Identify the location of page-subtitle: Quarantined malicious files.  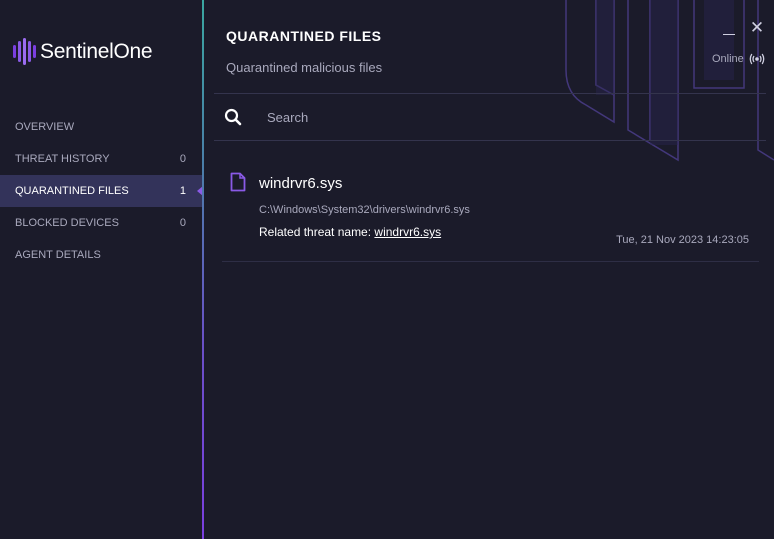
(304, 67).